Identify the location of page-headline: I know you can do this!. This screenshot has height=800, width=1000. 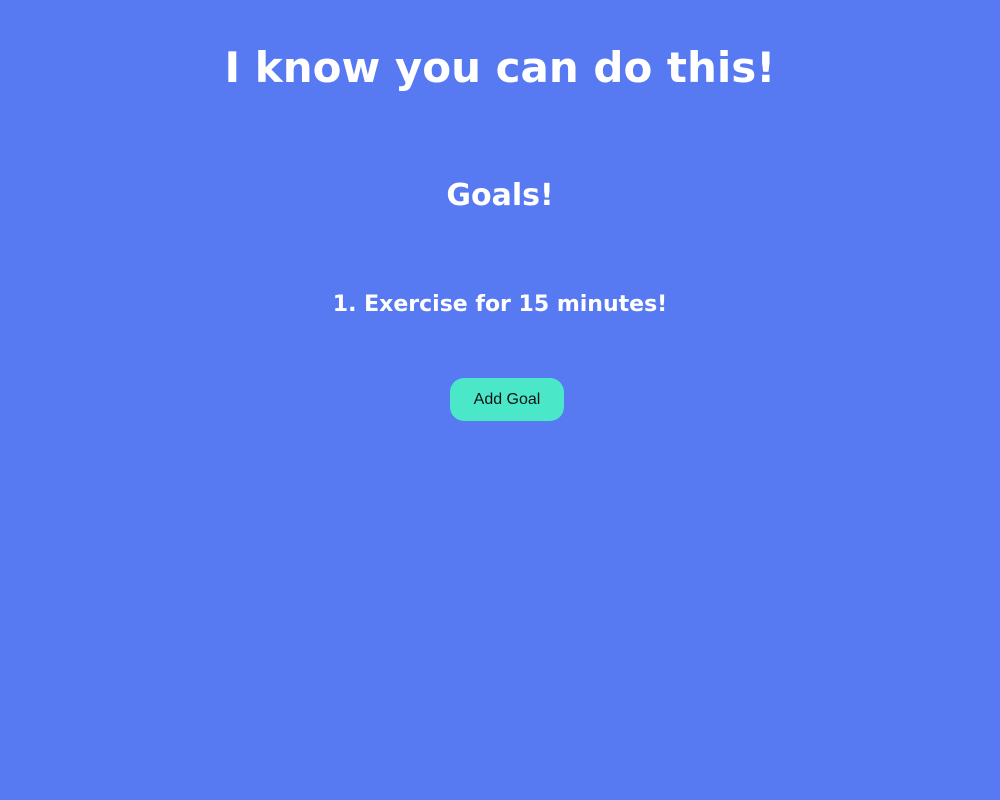
(500, 67).